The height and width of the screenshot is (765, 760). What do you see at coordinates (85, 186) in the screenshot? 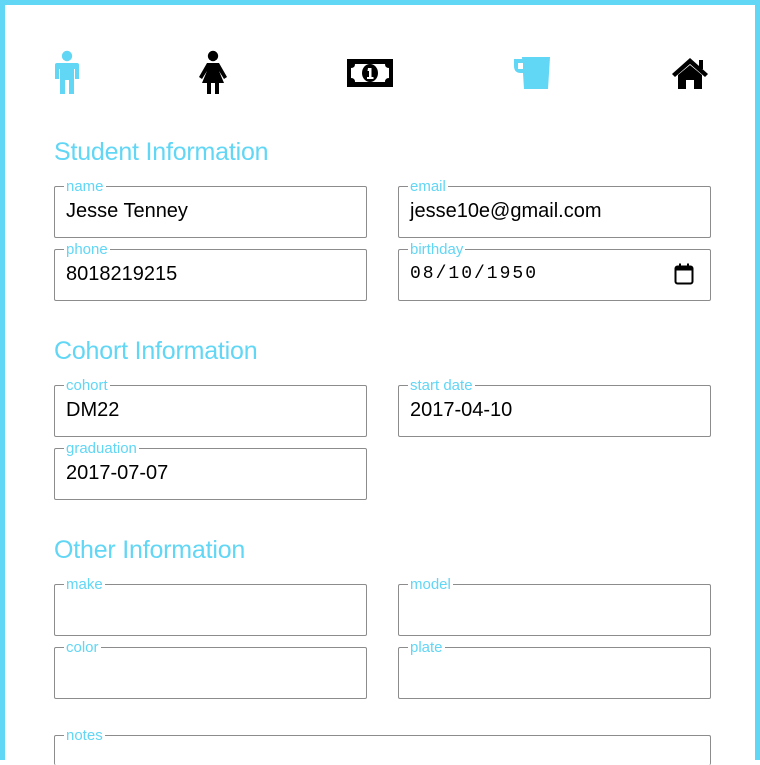
I see `name-label: name` at bounding box center [85, 186].